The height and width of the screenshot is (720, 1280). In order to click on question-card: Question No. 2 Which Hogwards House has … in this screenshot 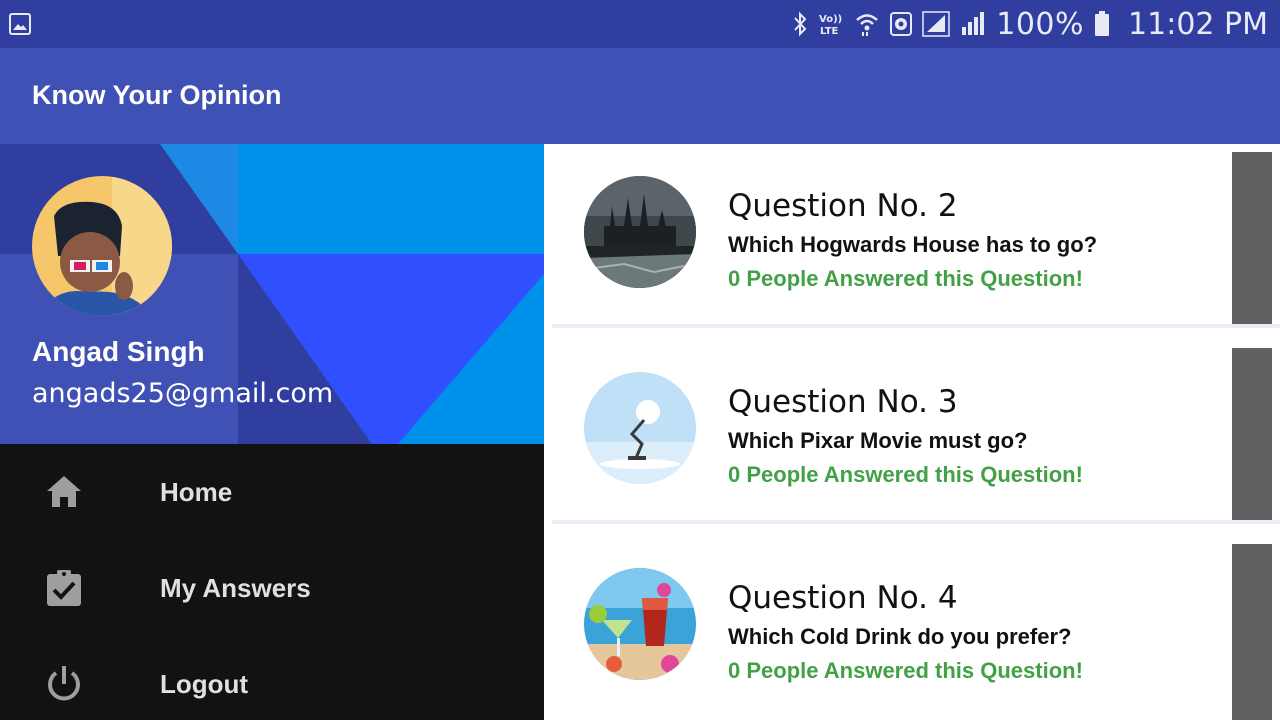, I will do `click(916, 236)`.